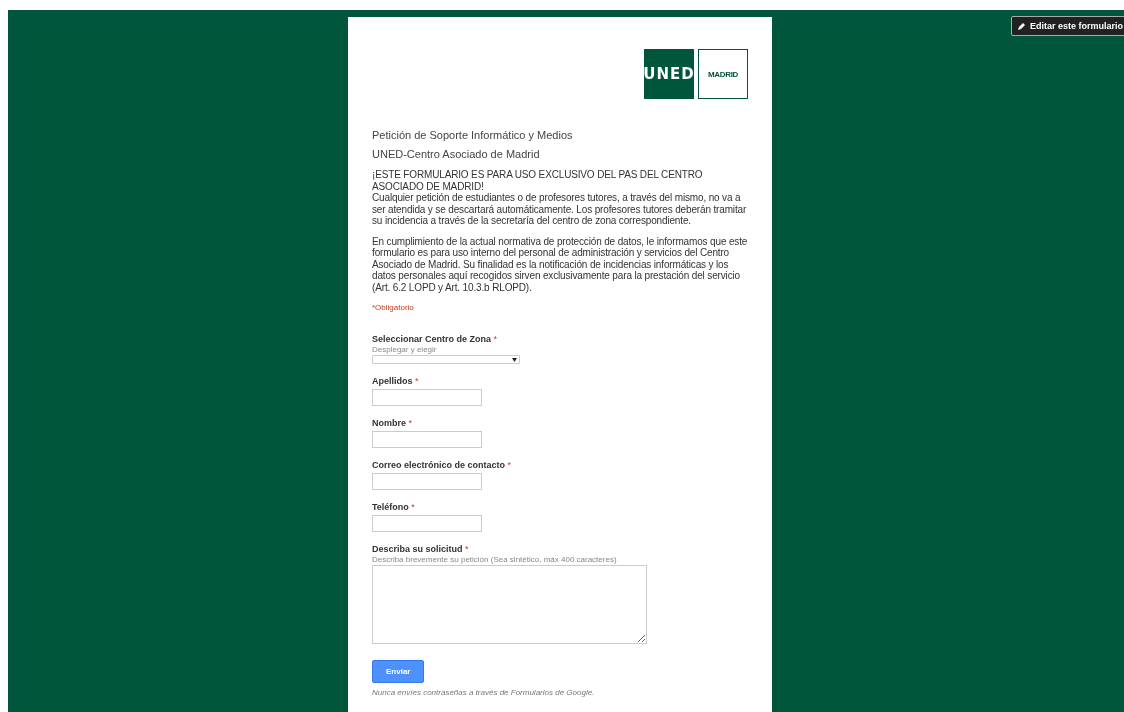 The height and width of the screenshot is (712, 1124). What do you see at coordinates (446, 359) in the screenshot?
I see `dropdown-field` at bounding box center [446, 359].